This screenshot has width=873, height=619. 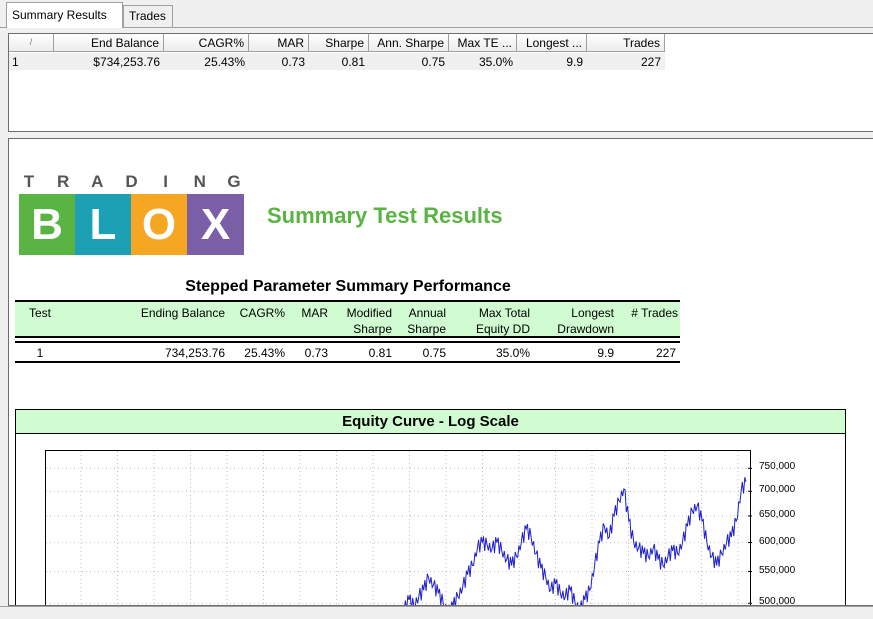 What do you see at coordinates (436, 14) in the screenshot?
I see `tab-bar: Summary Results Trades` at bounding box center [436, 14].